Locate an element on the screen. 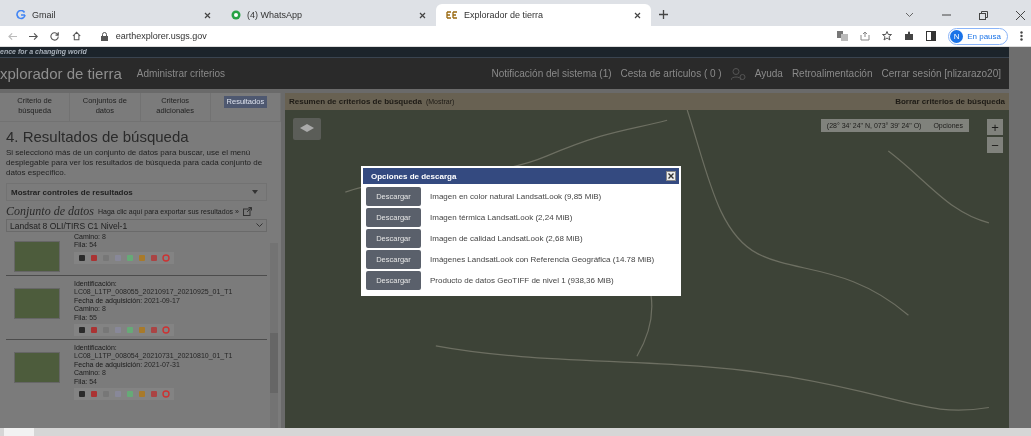 The image size is (1031, 436). dataset-title: Conjunto de datos is located at coordinates (50, 211).